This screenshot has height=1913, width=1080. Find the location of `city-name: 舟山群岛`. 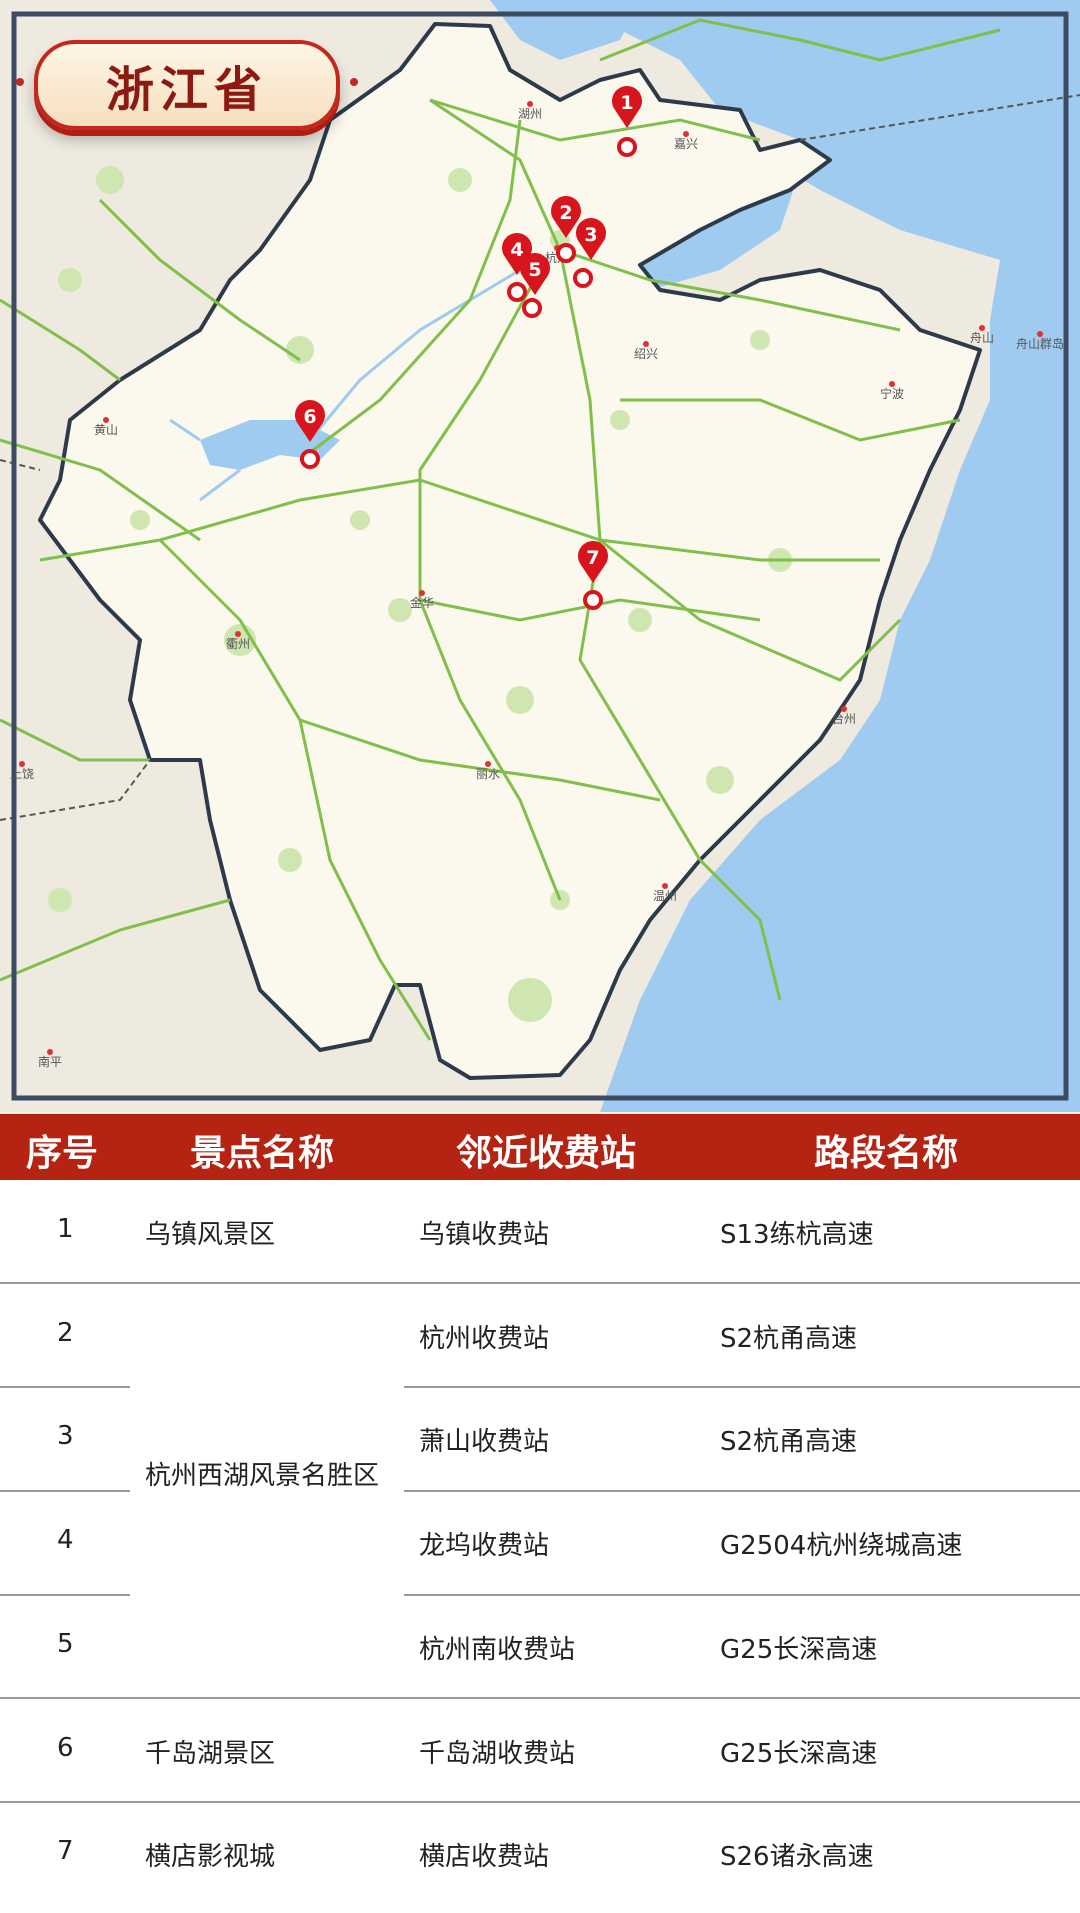

city-name: 舟山群岛 is located at coordinates (1040, 343).